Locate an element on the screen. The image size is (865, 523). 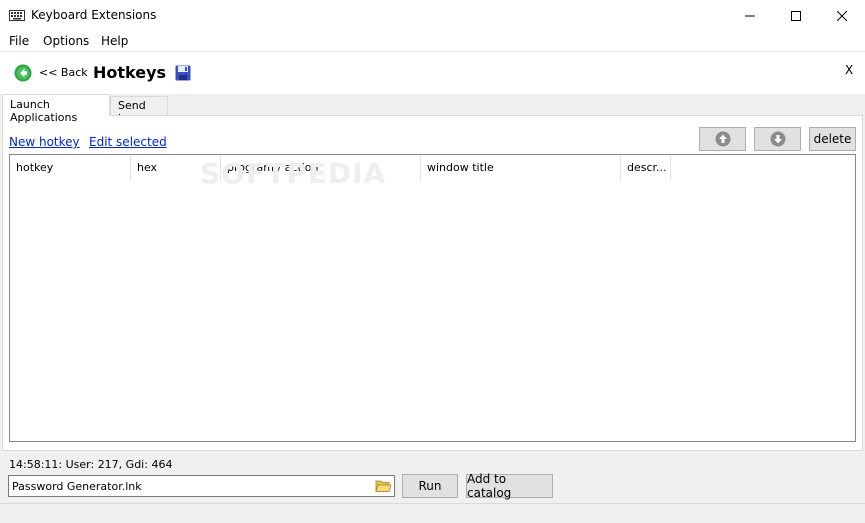
minimize-button is located at coordinates (750, 15).